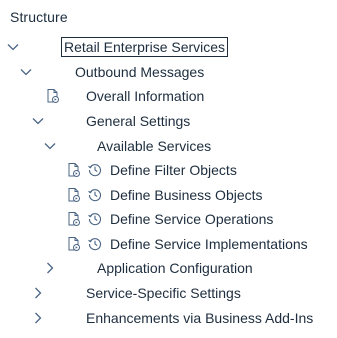  I want to click on tree-node-available-services: Available Services, so click(168, 146).